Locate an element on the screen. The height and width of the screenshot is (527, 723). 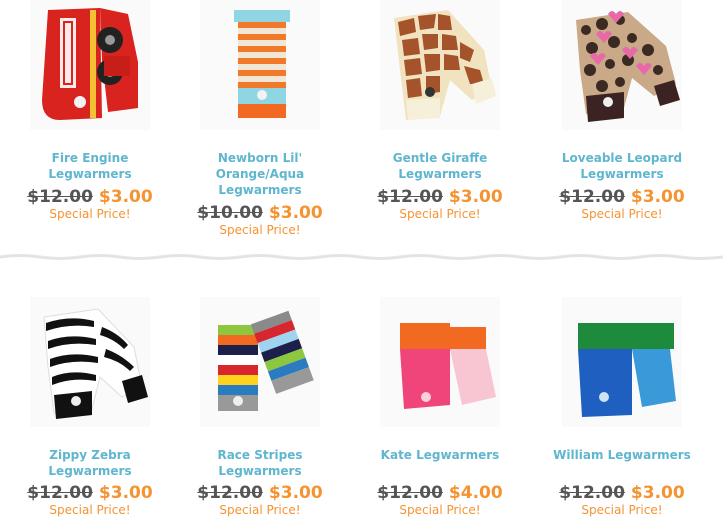
product-name: William Legwarmers is located at coordinates (622, 455).